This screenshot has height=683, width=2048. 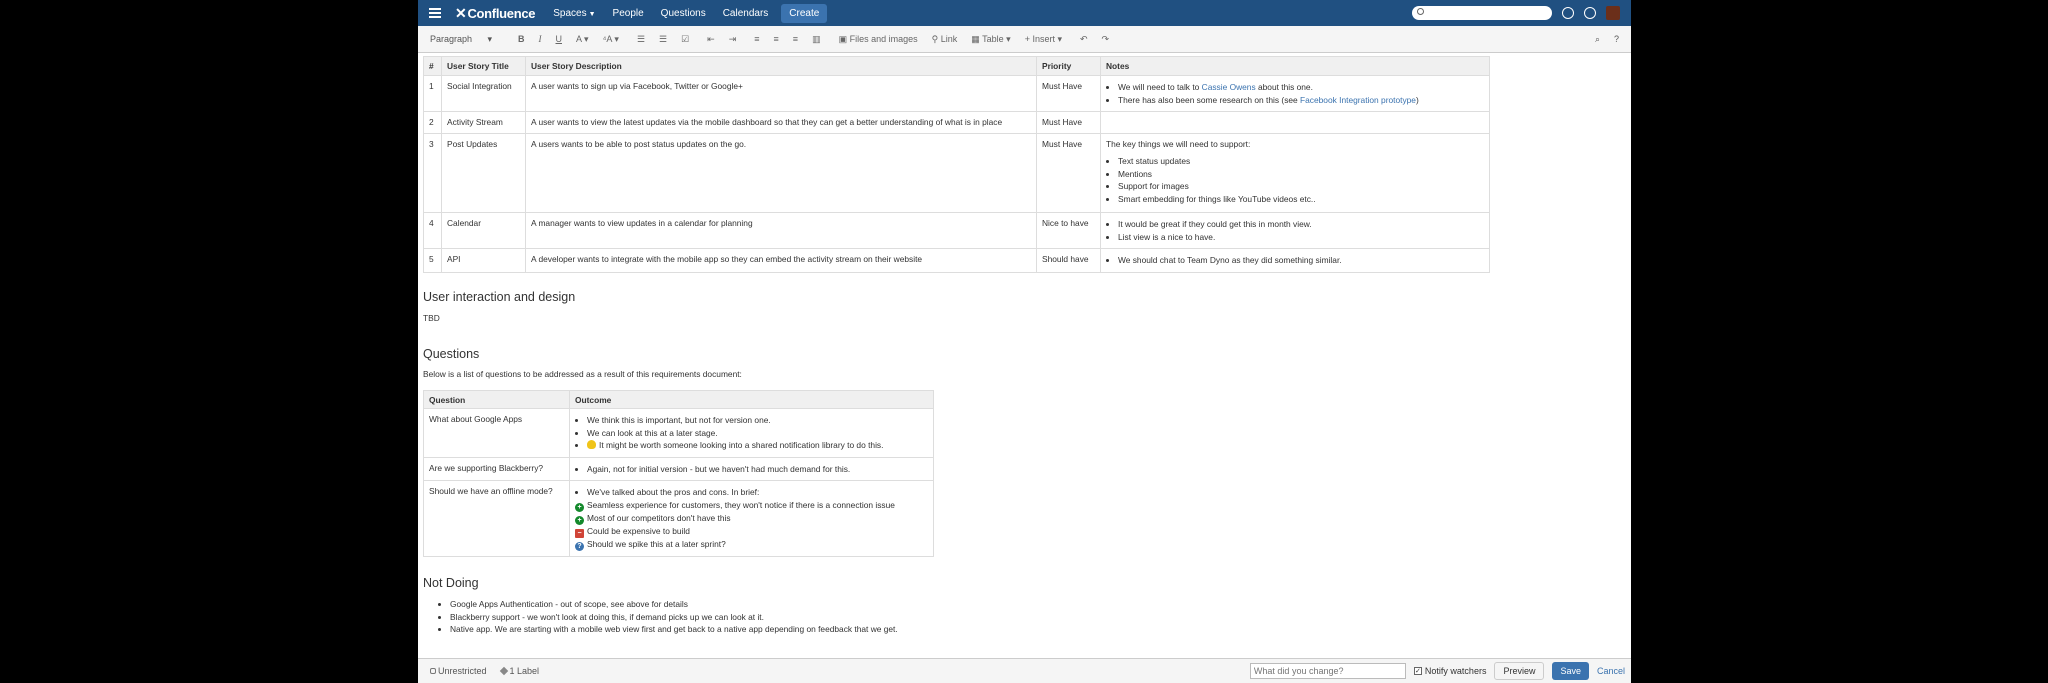 I want to click on align-center-icon: ≡, so click(x=776, y=39).